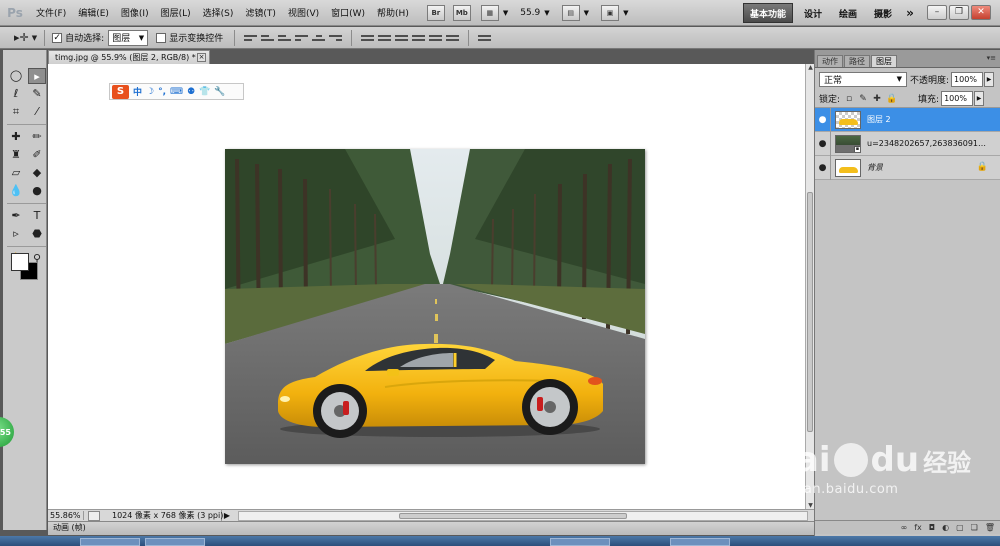 The height and width of the screenshot is (546, 1000). I want to click on mini-bridge-button: Mb, so click(461, 12).